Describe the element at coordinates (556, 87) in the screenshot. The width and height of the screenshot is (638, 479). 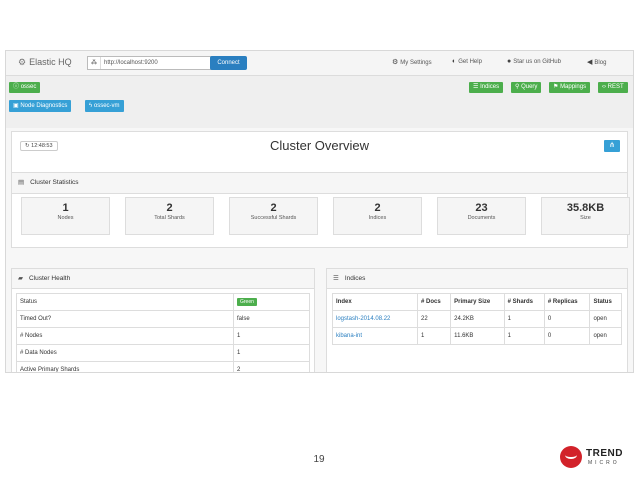
I see `map-marker-icon: ⚑` at that location.